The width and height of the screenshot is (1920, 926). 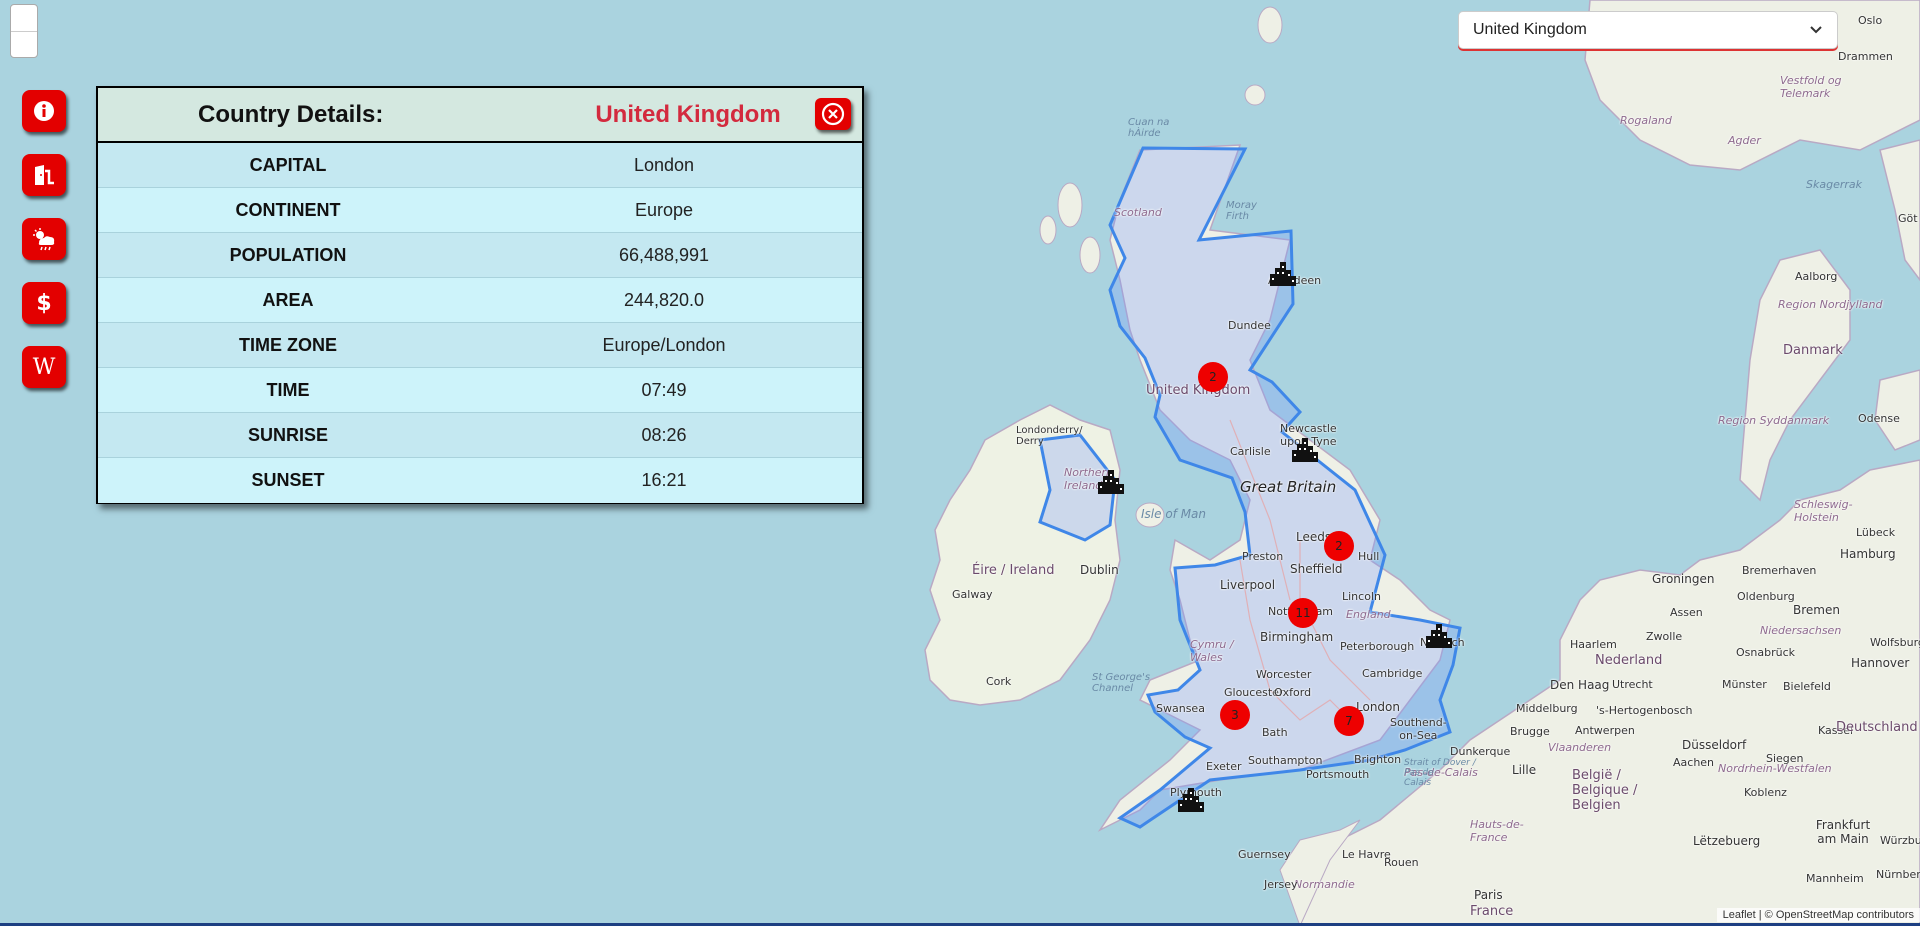 I want to click on row-value: 08:26, so click(x=664, y=435).